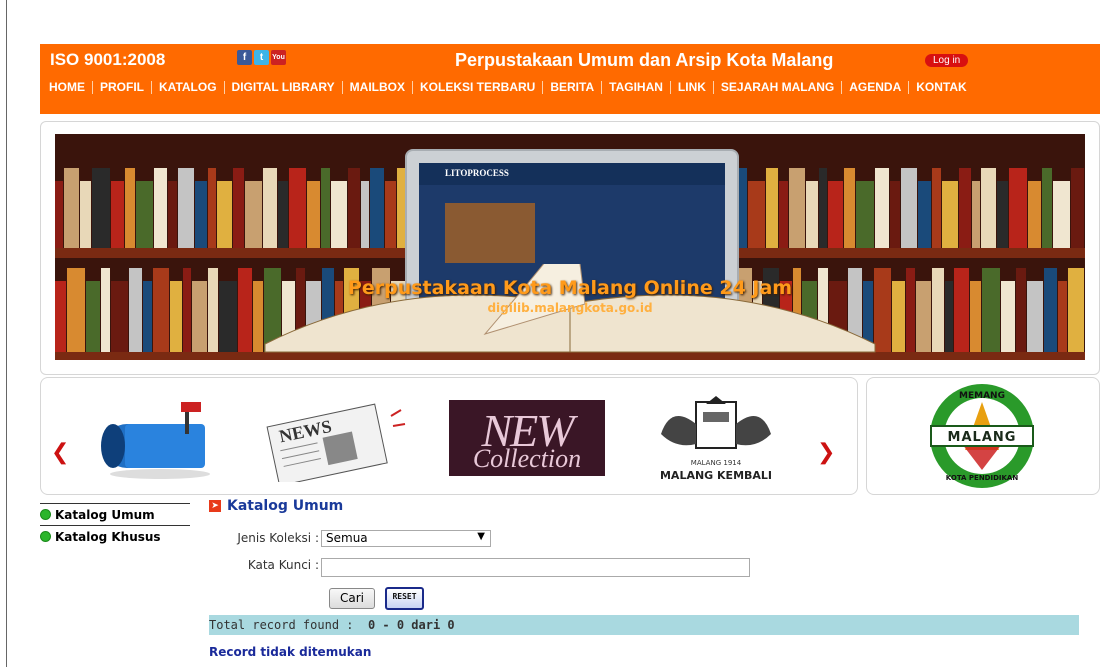 Image resolution: width=1120 pixels, height=667 pixels. Describe the element at coordinates (108, 536) in the screenshot. I see `sidebar-item-label: Katalog Khusus` at that location.